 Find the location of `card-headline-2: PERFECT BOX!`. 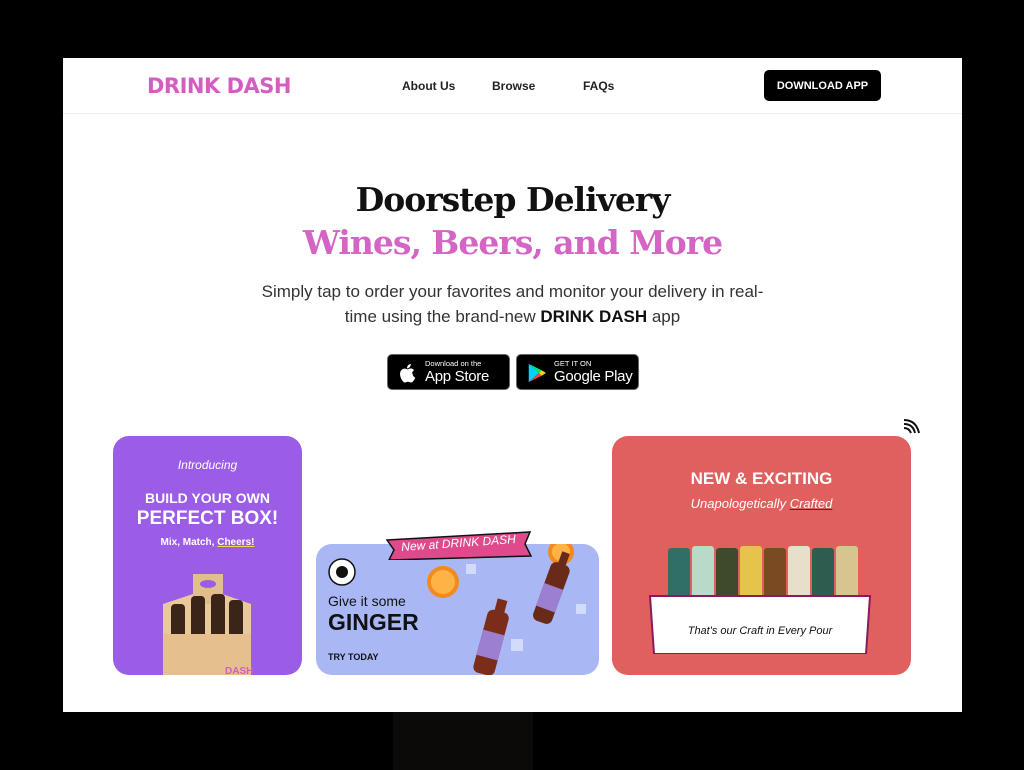

card-headline-2: PERFECT BOX! is located at coordinates (207, 518).